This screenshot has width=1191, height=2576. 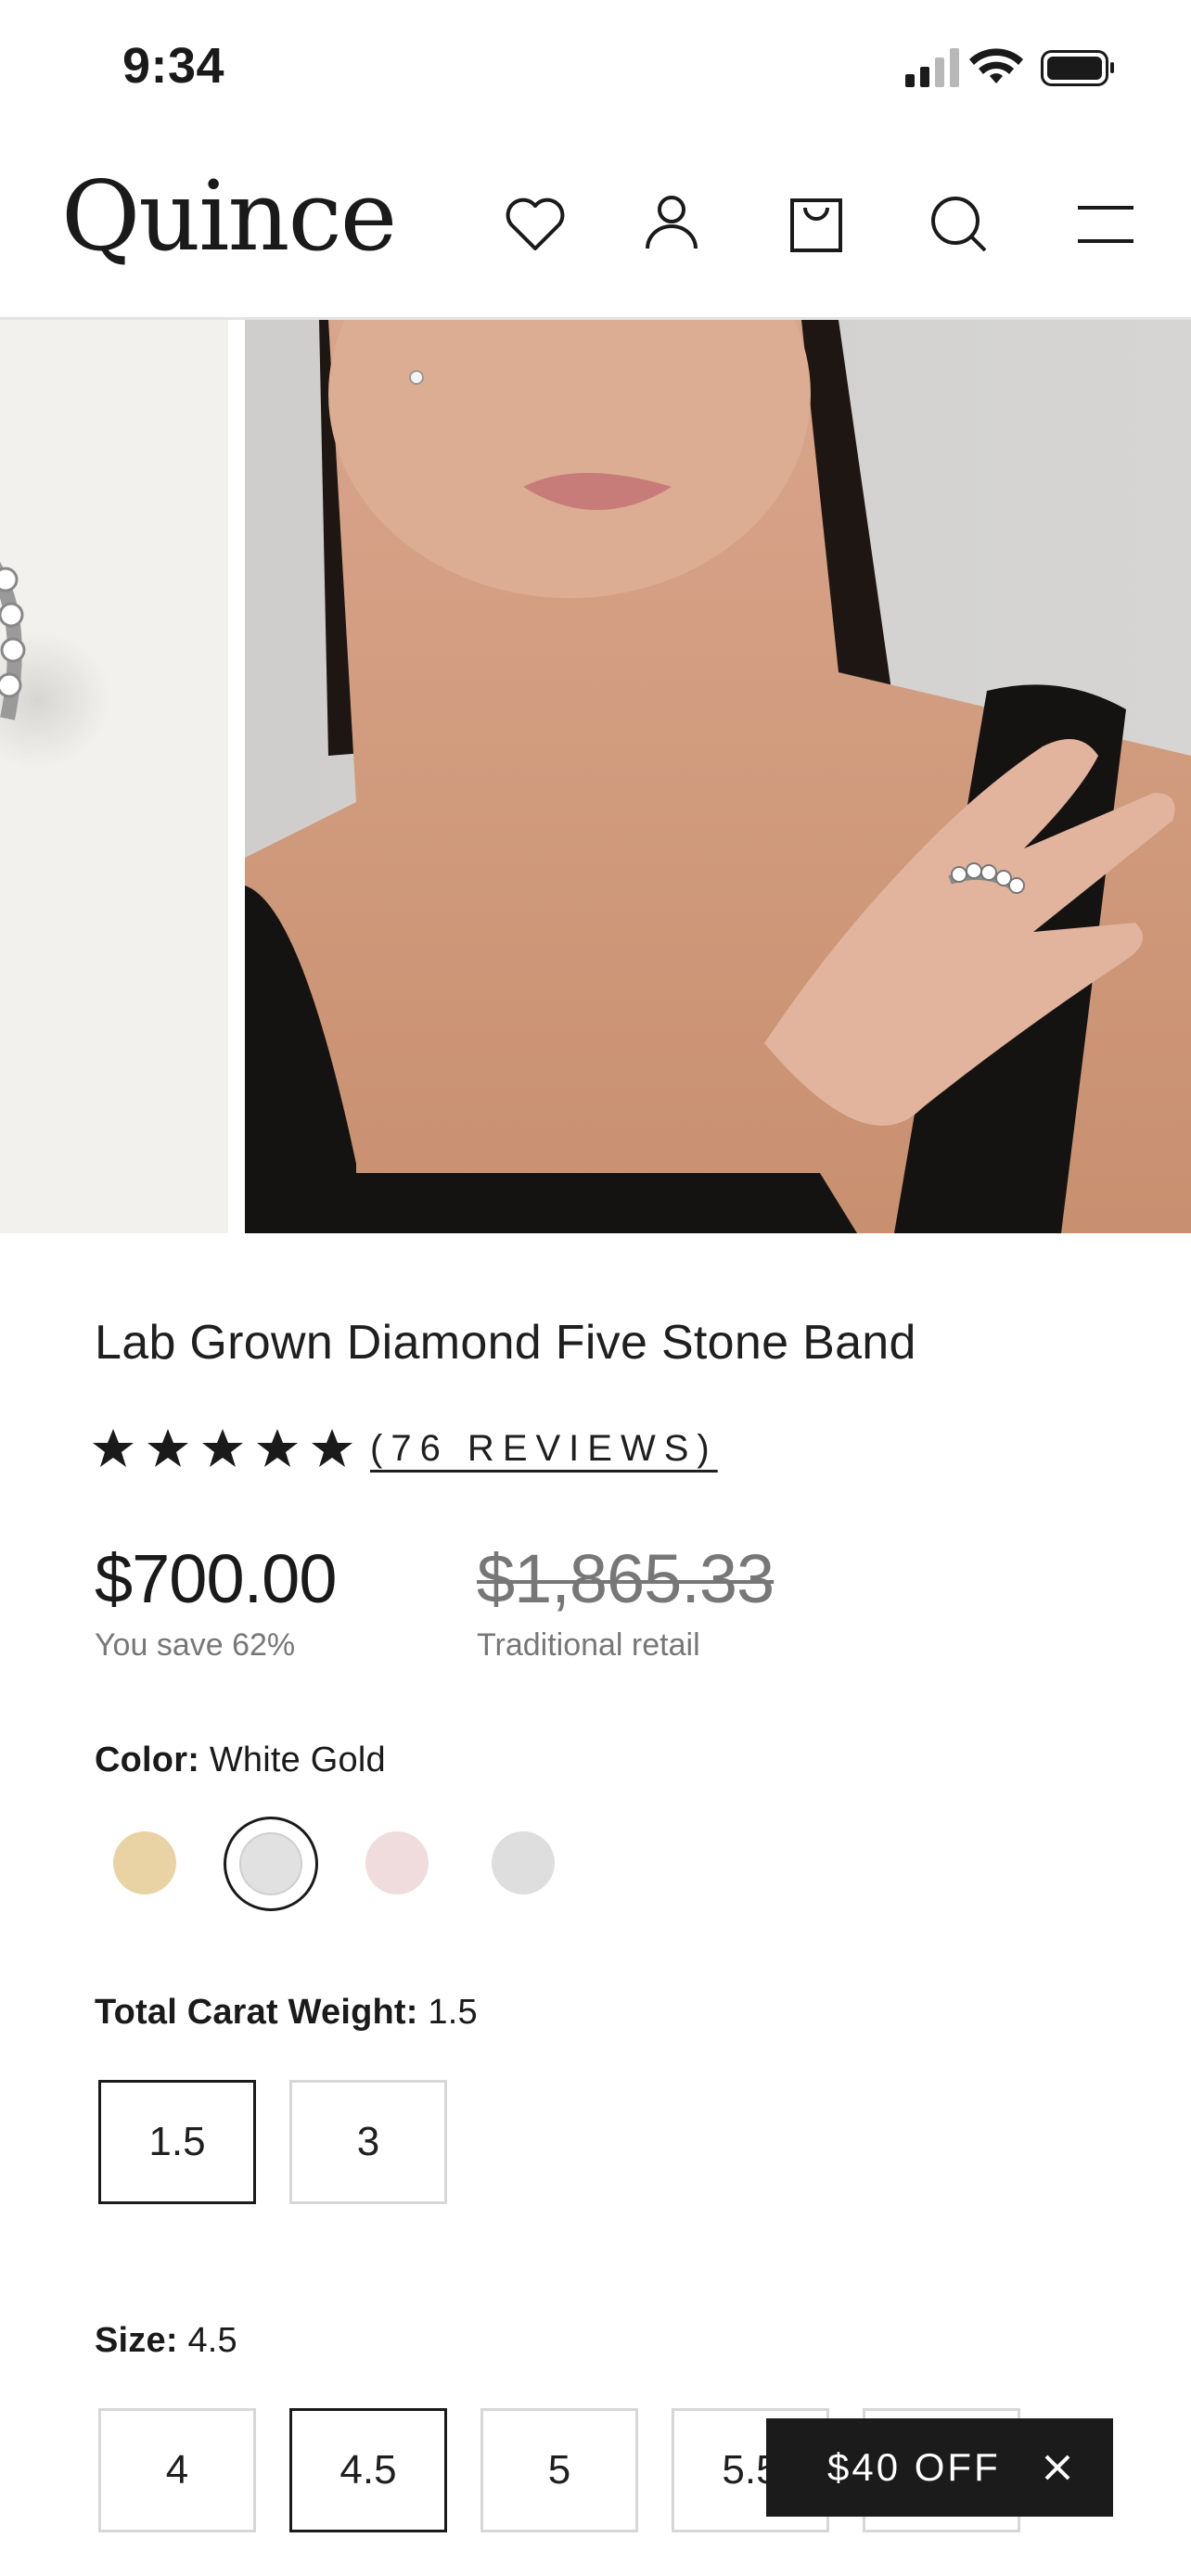 What do you see at coordinates (996, 66) in the screenshot?
I see `wifi-icon` at bounding box center [996, 66].